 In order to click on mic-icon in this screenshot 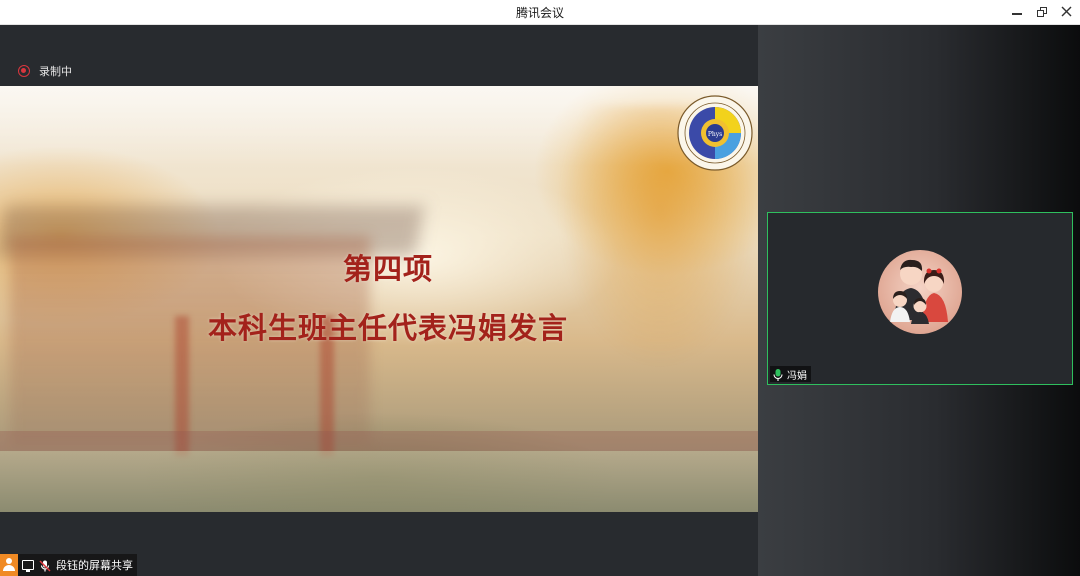, I will do `click(778, 374)`.